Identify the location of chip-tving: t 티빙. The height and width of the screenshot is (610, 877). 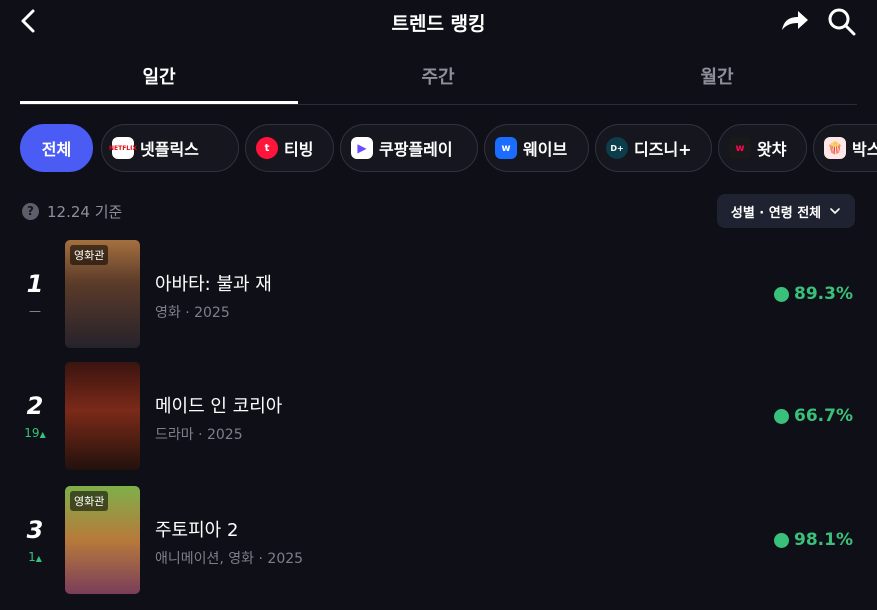
(289, 148).